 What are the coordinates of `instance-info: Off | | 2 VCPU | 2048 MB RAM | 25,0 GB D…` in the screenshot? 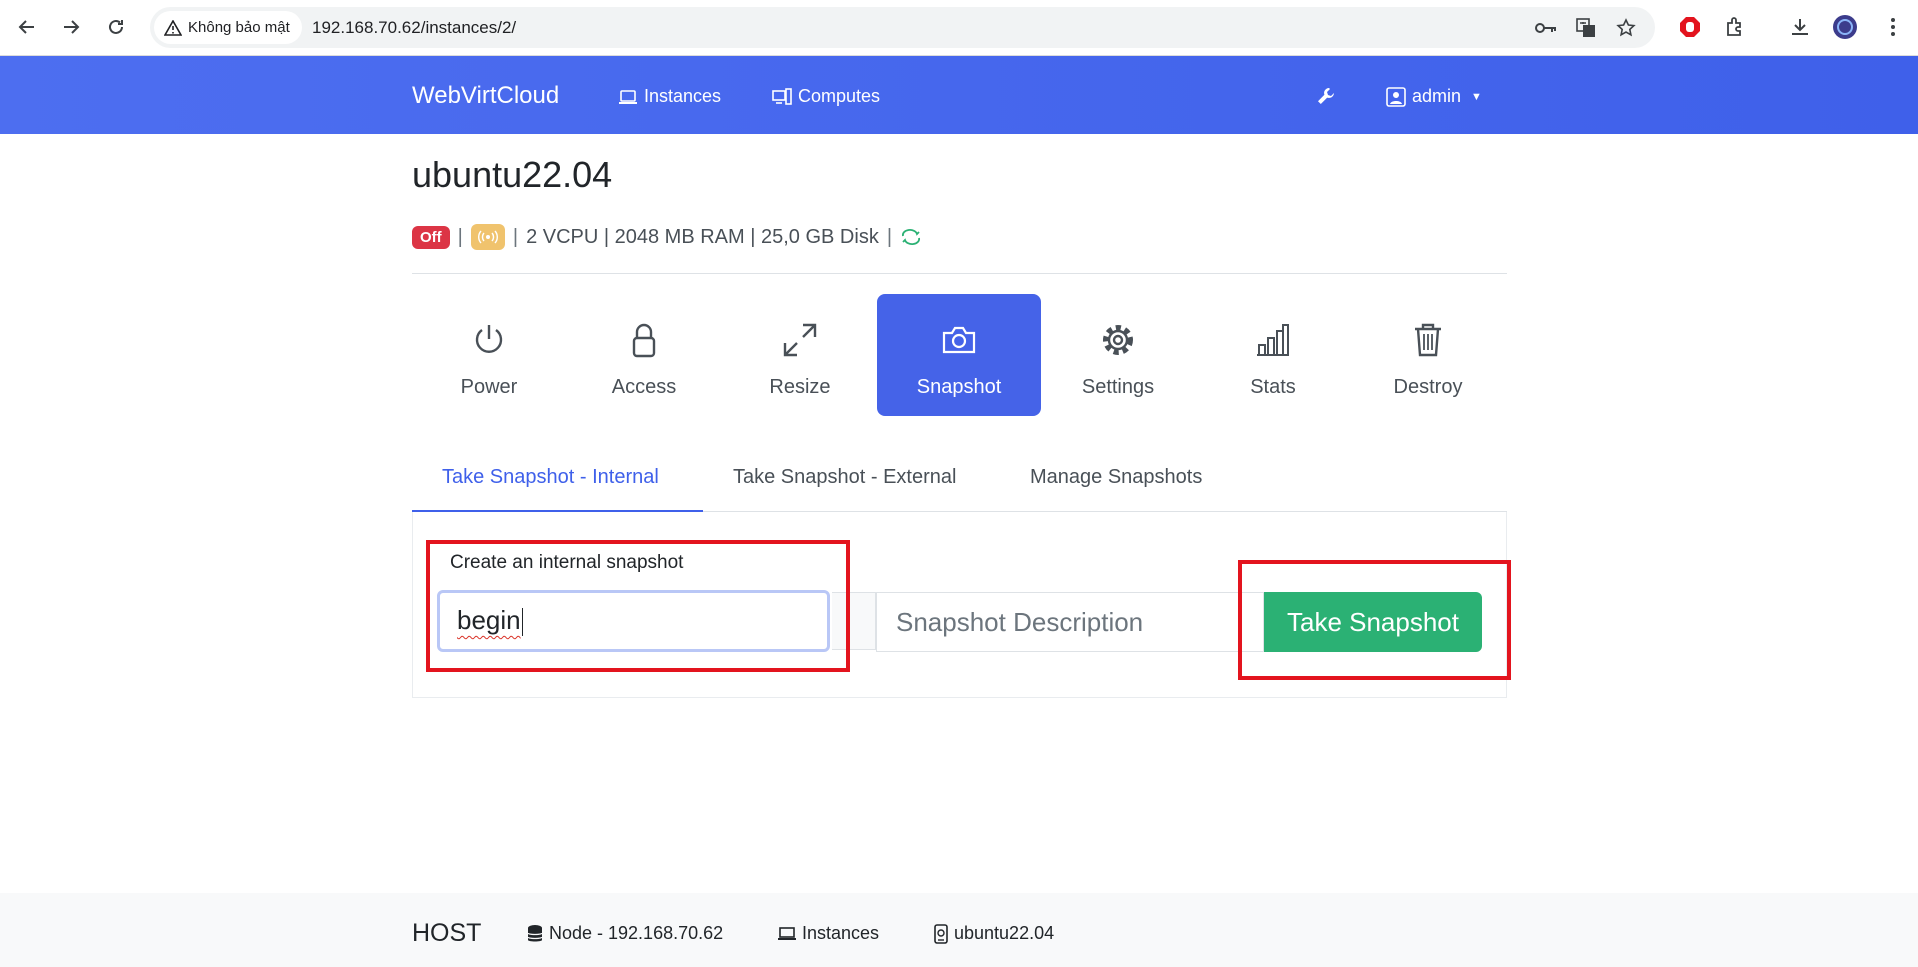 It's located at (667, 237).